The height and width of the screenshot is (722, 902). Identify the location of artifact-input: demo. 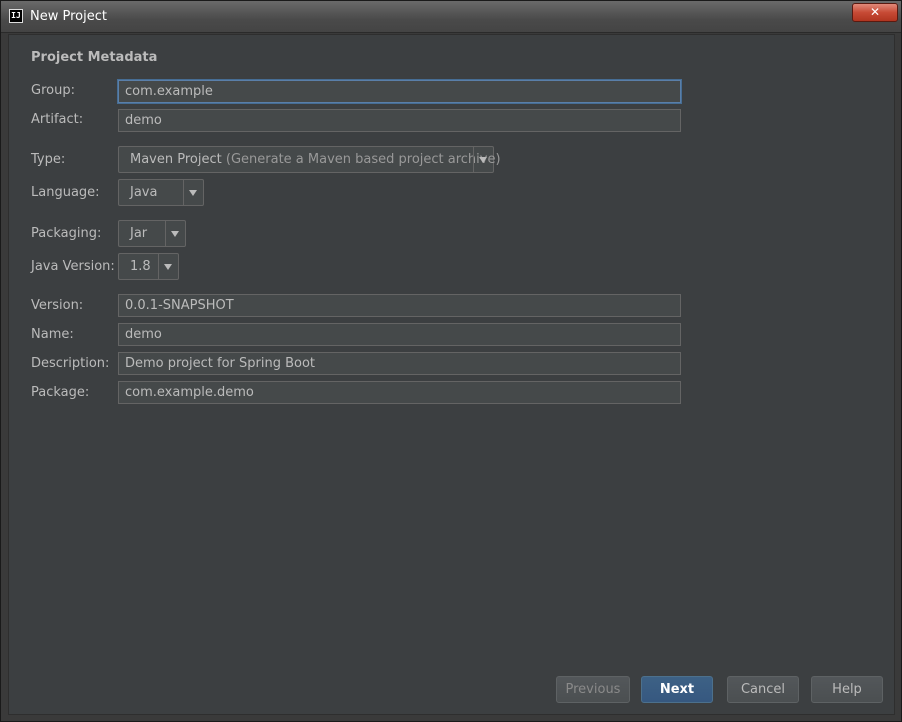
(399, 120).